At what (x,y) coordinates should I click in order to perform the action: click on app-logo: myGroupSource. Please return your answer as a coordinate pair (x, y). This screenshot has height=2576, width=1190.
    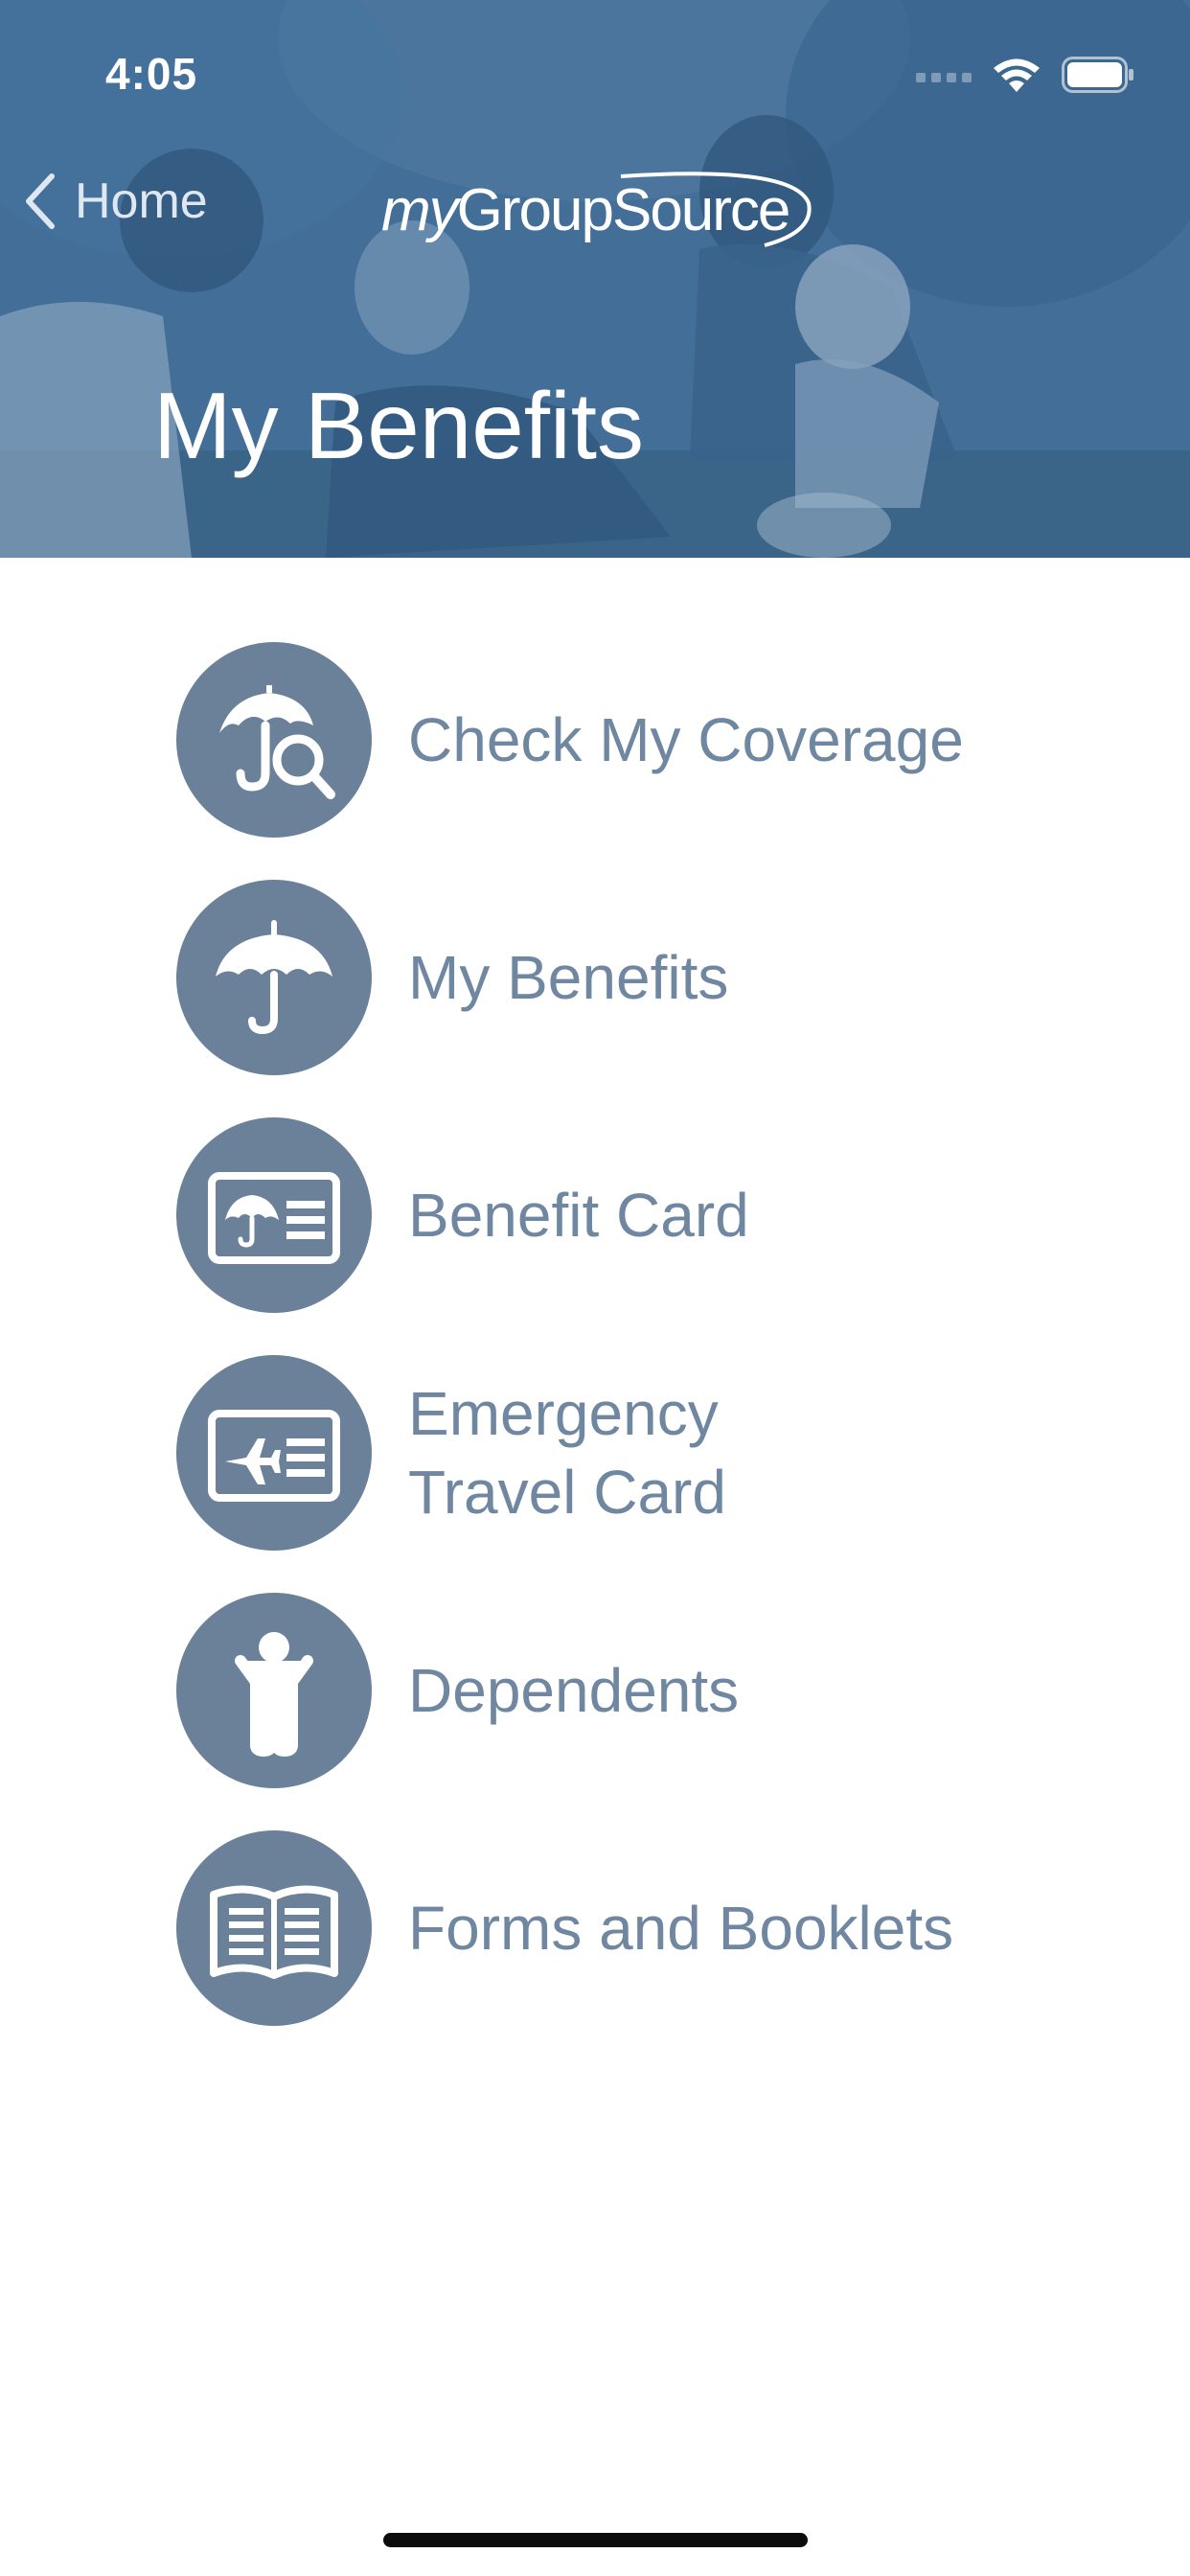
    Looking at the image, I should click on (602, 213).